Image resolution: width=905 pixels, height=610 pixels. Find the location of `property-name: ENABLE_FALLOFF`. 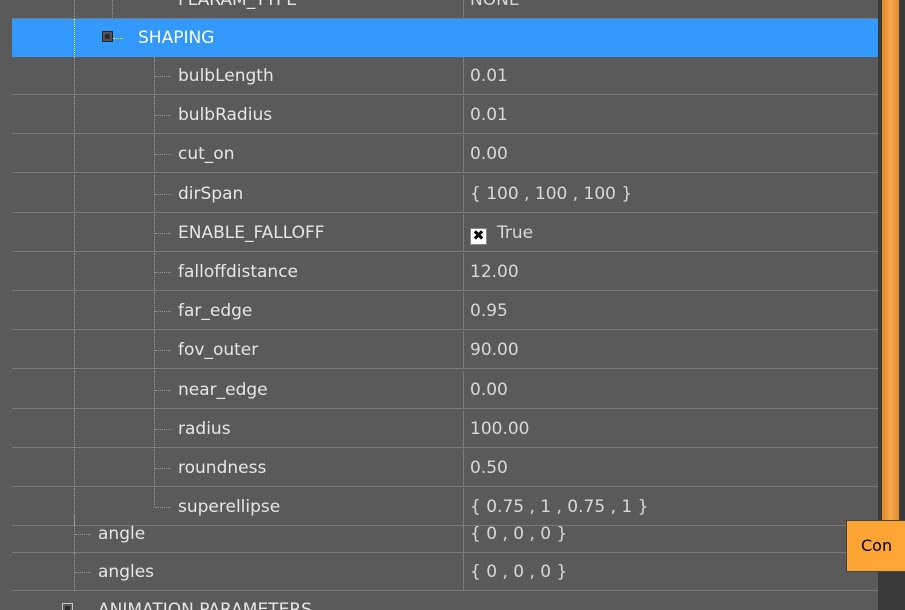

property-name: ENABLE_FALLOFF is located at coordinates (251, 232).